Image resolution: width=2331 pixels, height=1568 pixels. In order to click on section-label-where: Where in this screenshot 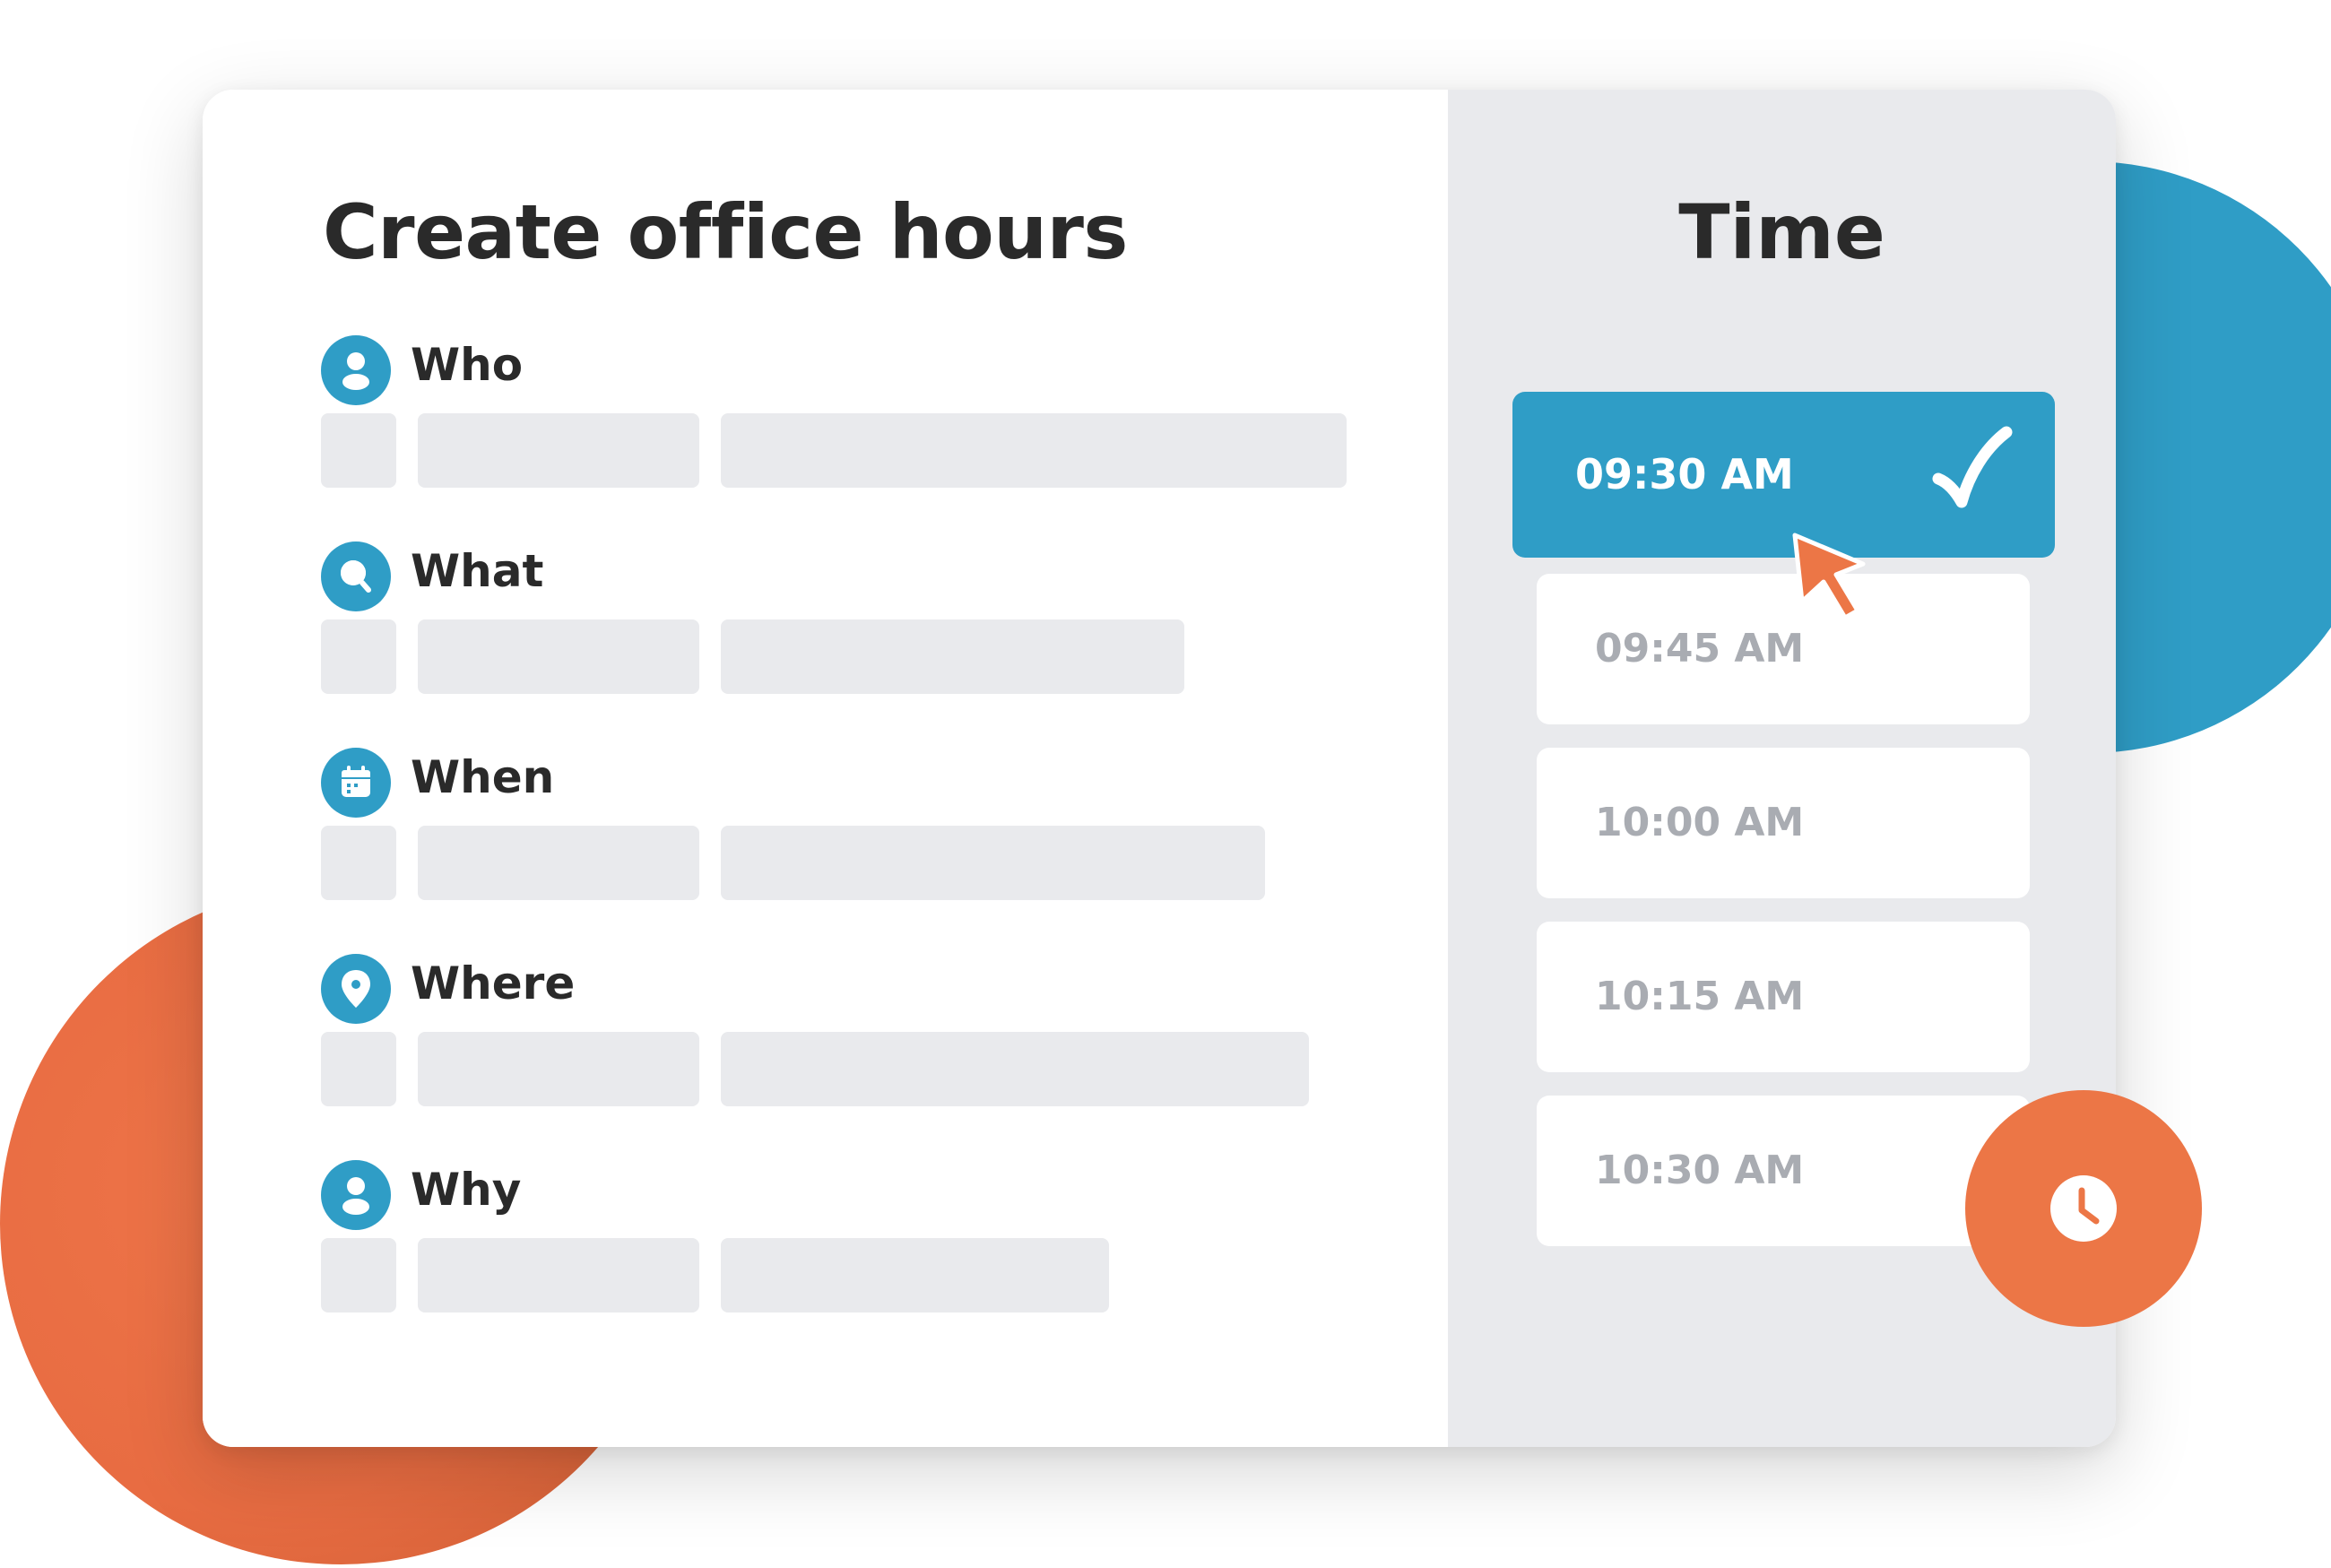, I will do `click(493, 983)`.